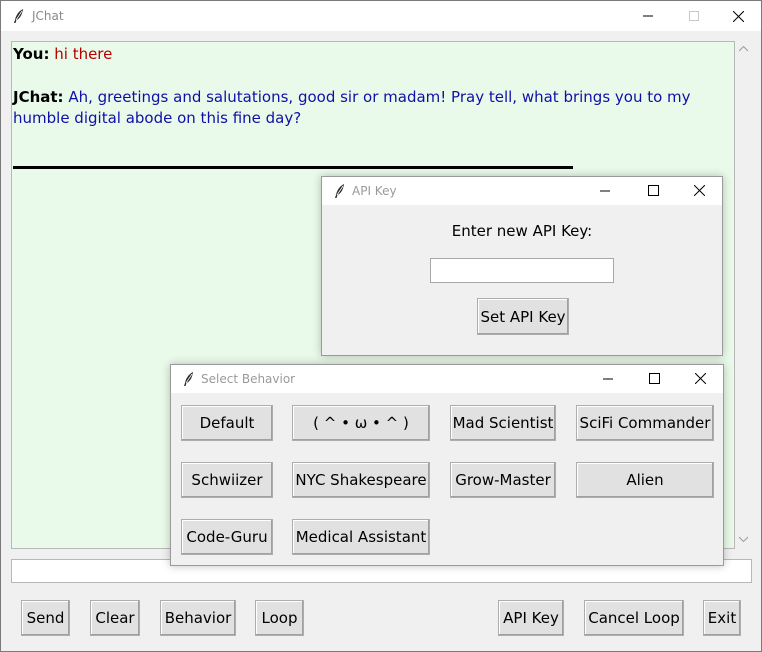 The height and width of the screenshot is (652, 762). I want to click on api-key-prompt: Enter new API Key:, so click(522, 231).